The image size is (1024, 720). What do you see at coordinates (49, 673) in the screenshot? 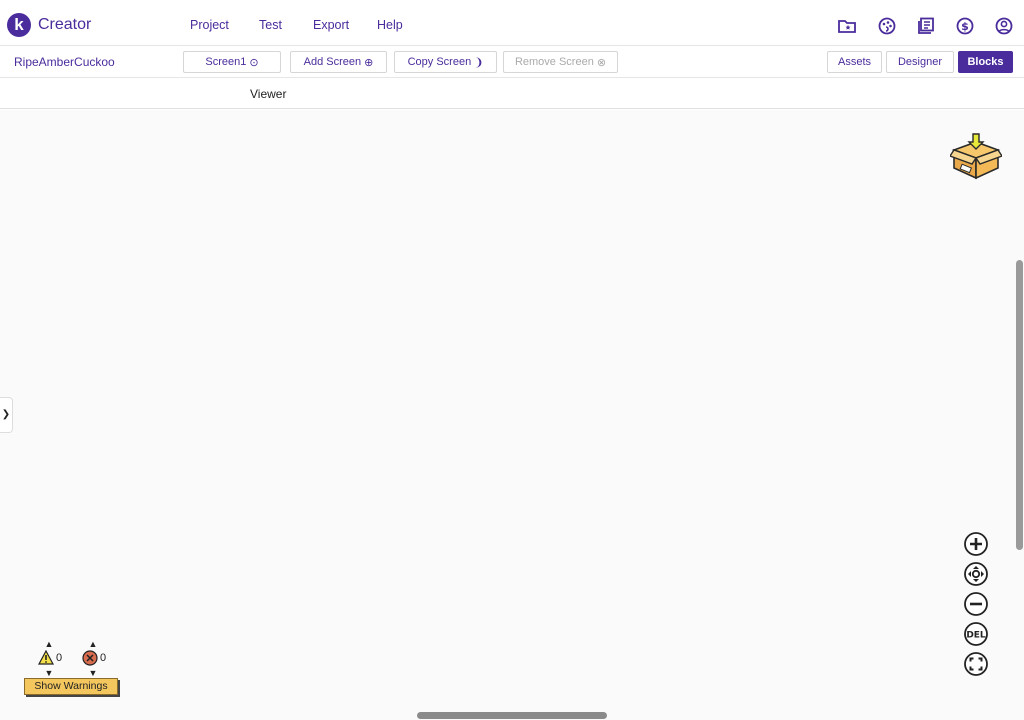
I see `next-warning-icon: ▼` at bounding box center [49, 673].